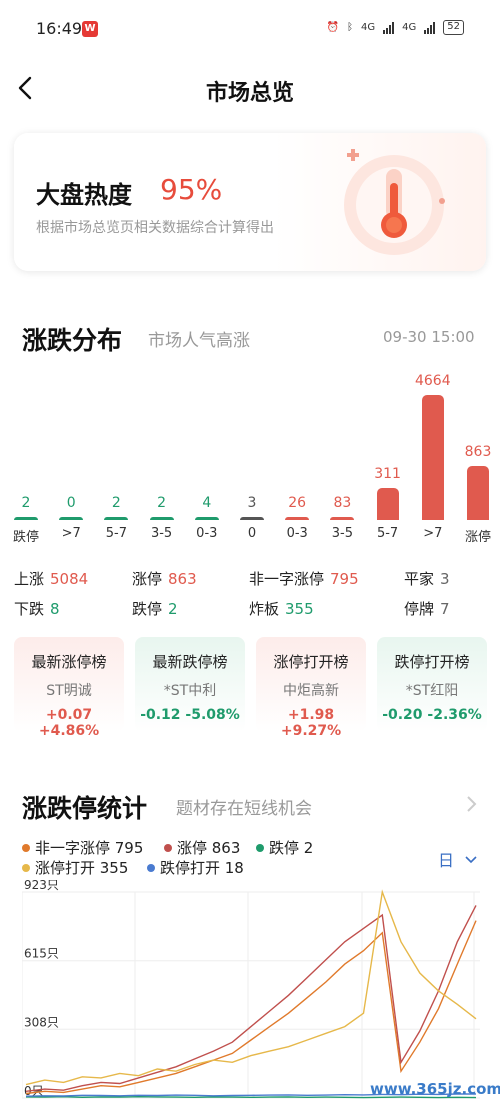 This screenshot has width=500, height=1106. I want to click on chart-y-tick-label: 615只, so click(41, 954).